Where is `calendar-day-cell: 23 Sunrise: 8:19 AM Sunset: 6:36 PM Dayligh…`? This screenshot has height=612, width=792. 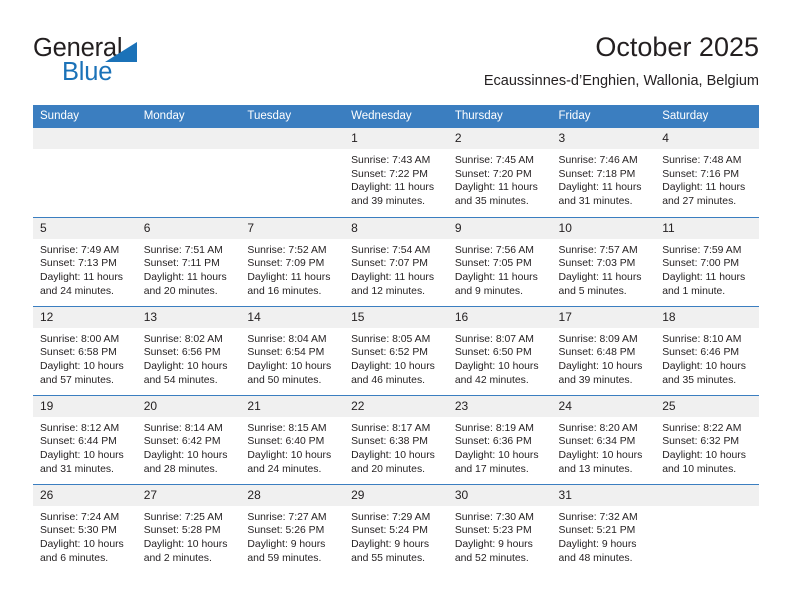 calendar-day-cell: 23 Sunrise: 8:19 AM Sunset: 6:36 PM Dayligh… is located at coordinates (499, 439).